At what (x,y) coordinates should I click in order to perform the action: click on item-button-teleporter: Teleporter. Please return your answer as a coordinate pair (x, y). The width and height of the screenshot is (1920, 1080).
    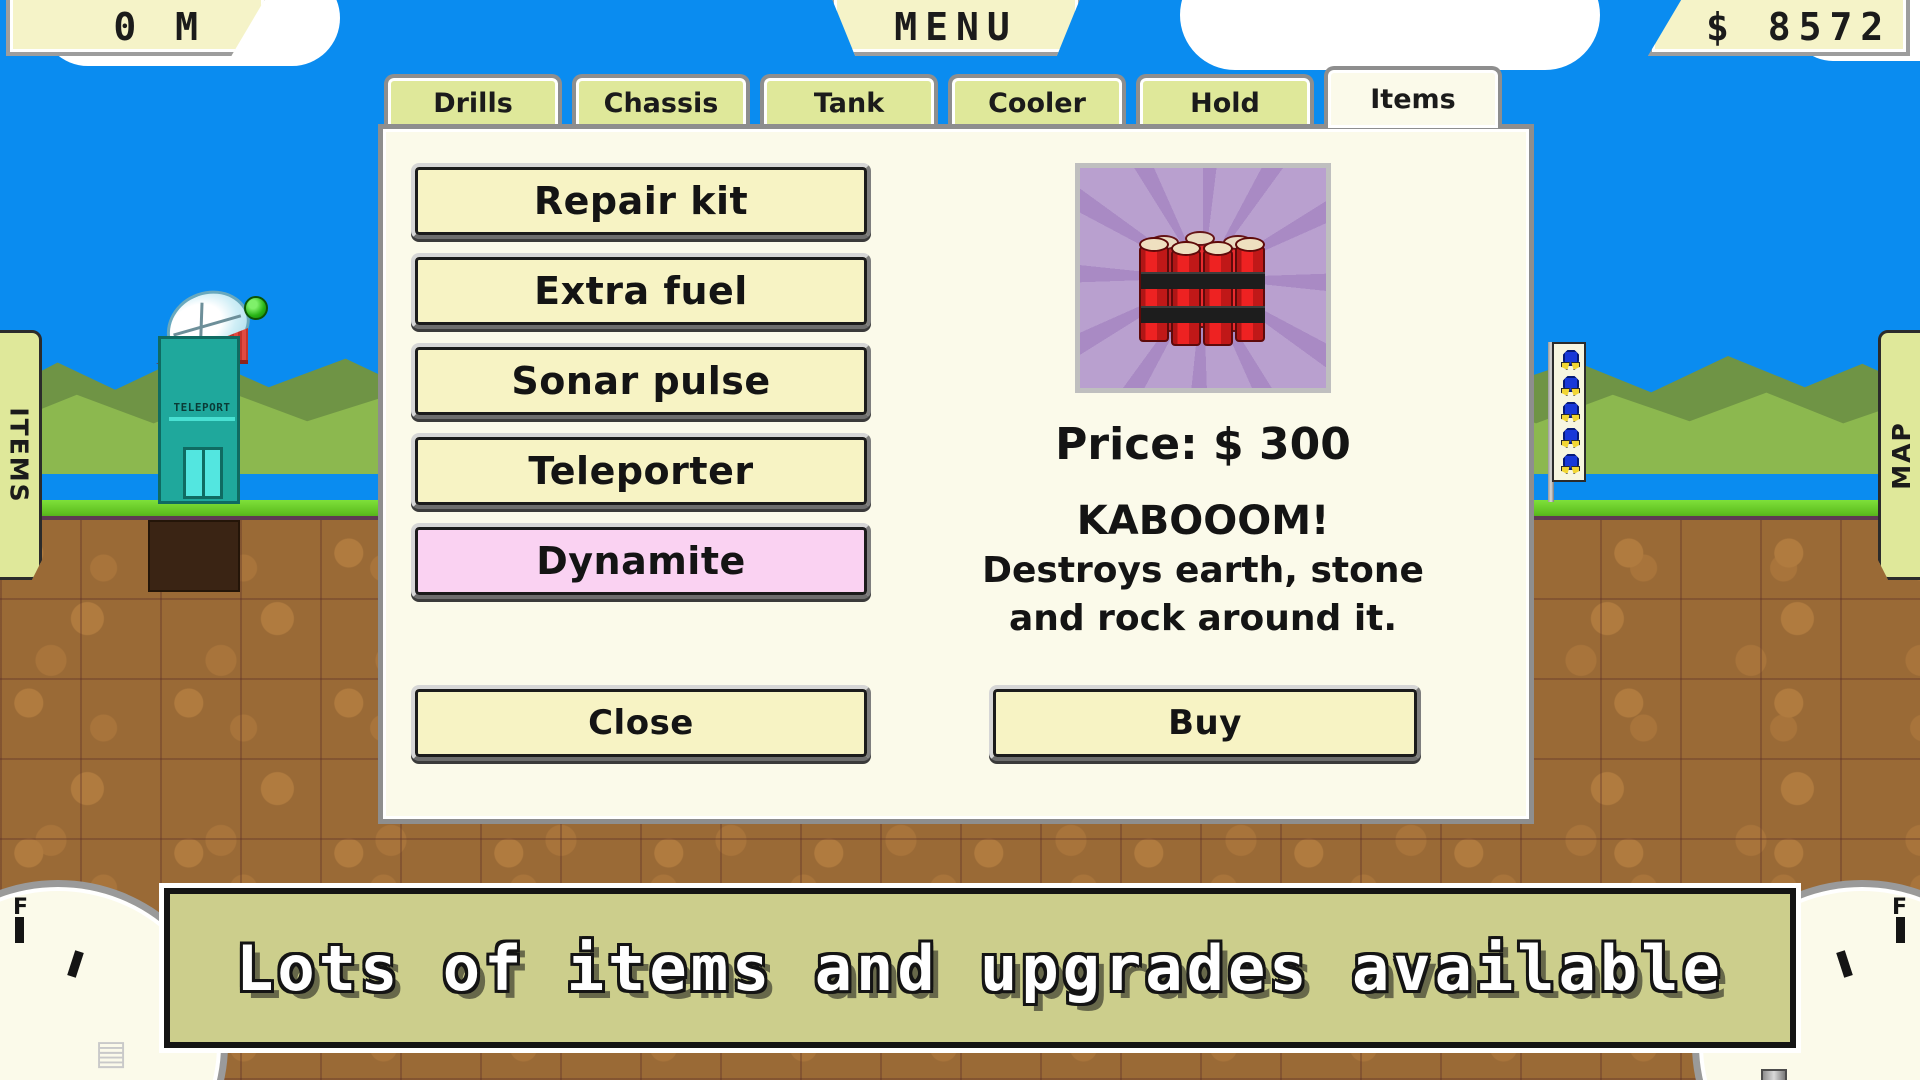
    Looking at the image, I should click on (641, 471).